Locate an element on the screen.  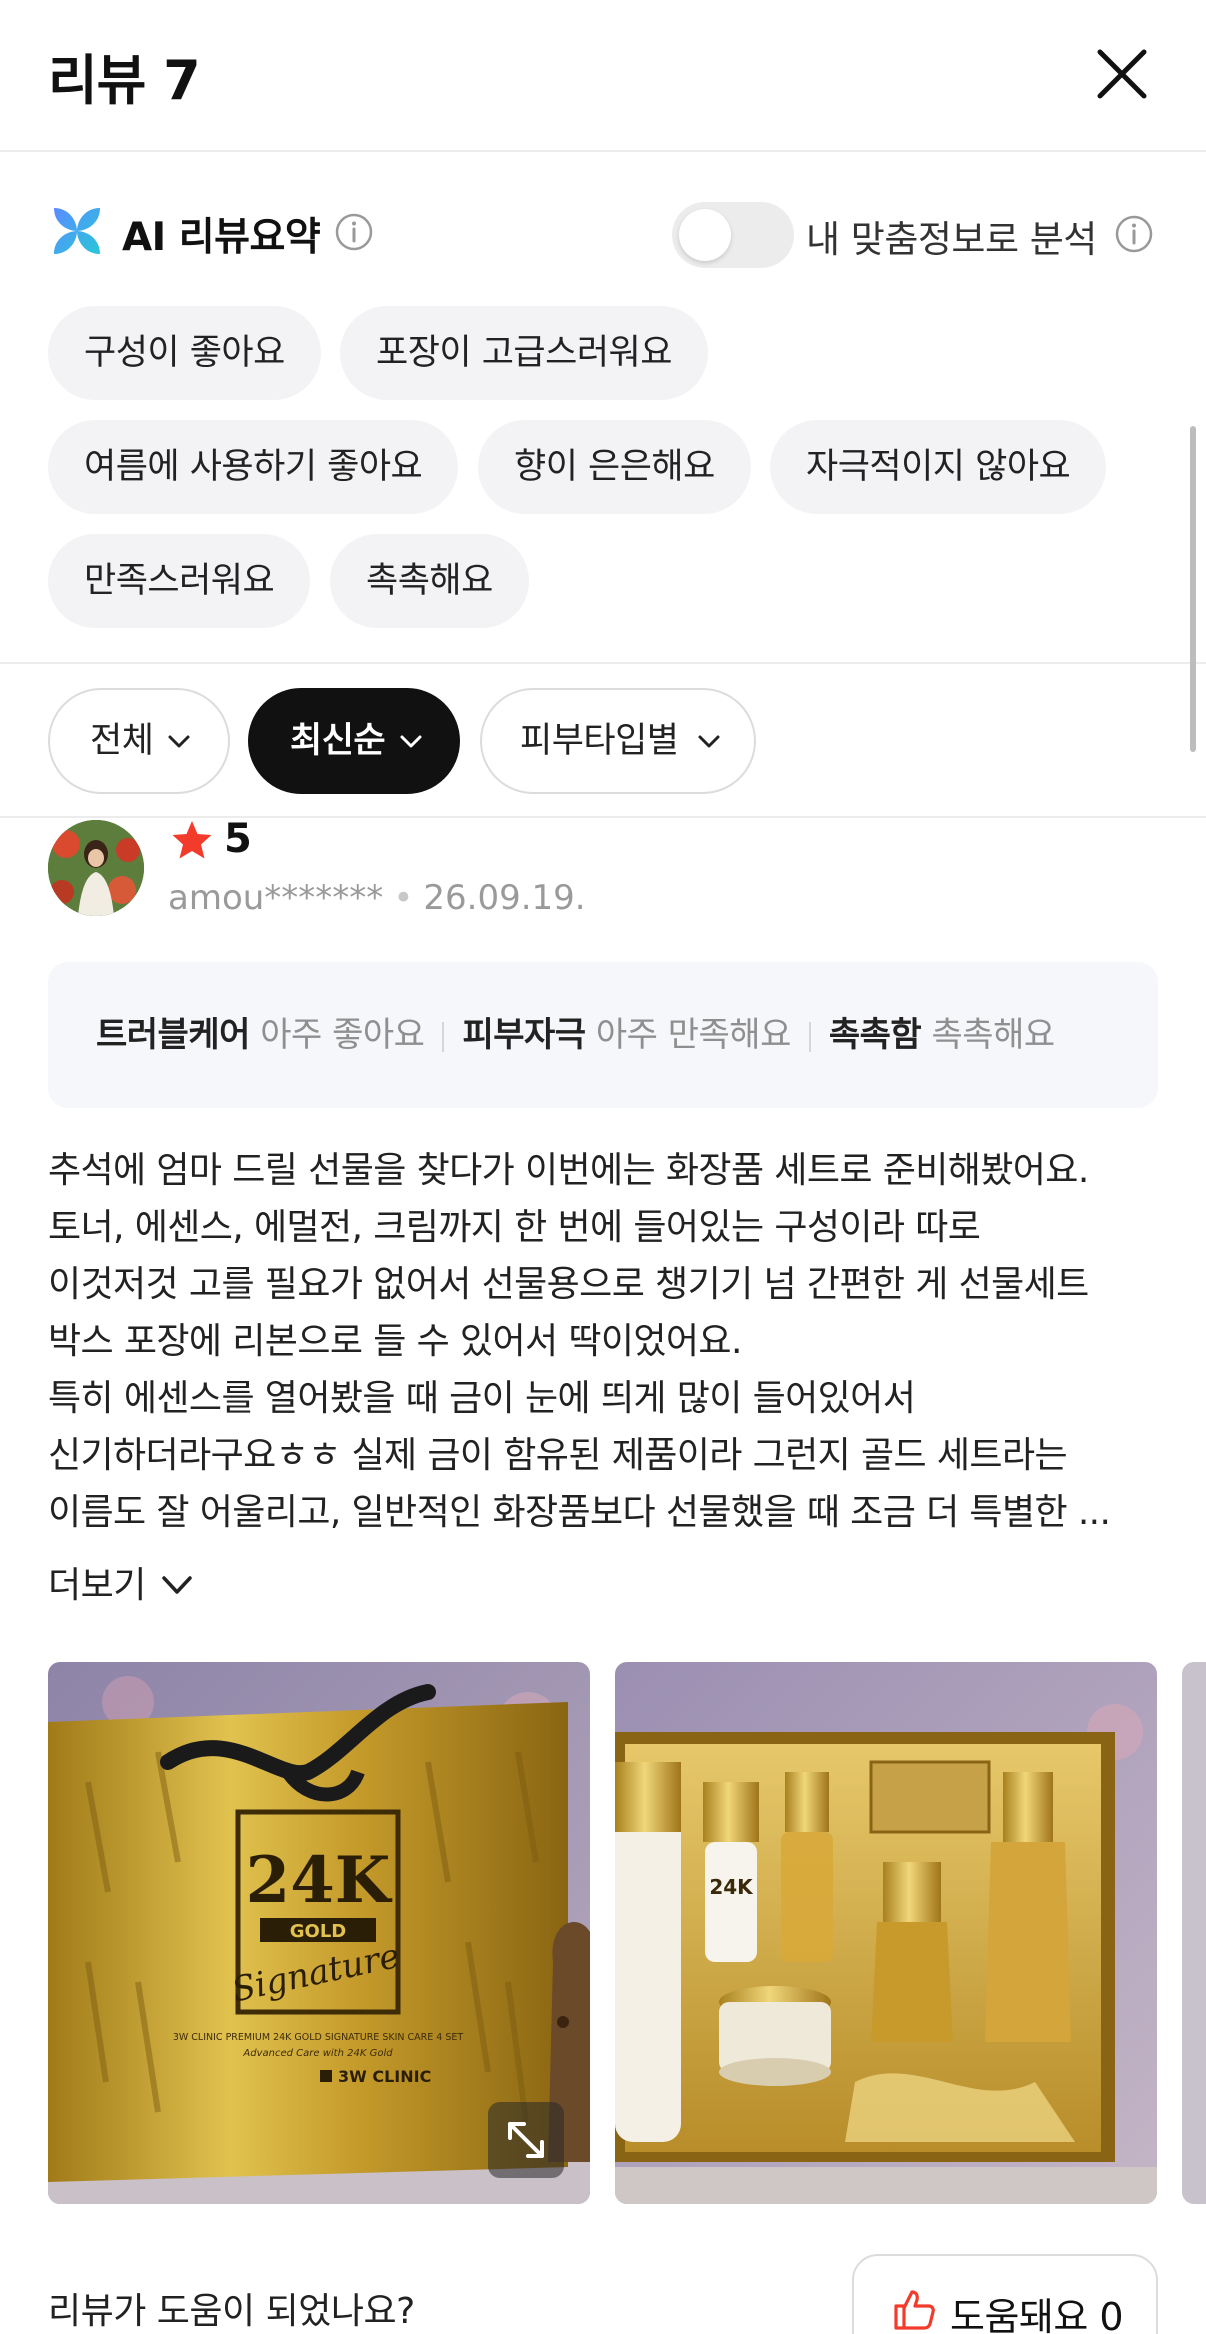
star-icon is located at coordinates (192, 840).